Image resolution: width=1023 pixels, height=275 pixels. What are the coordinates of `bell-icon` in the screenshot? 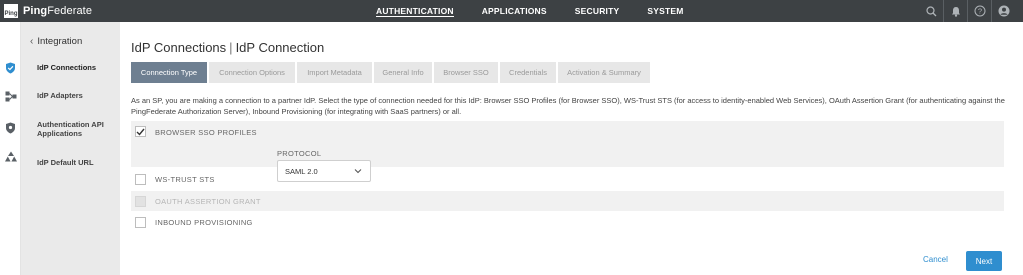 It's located at (955, 11).